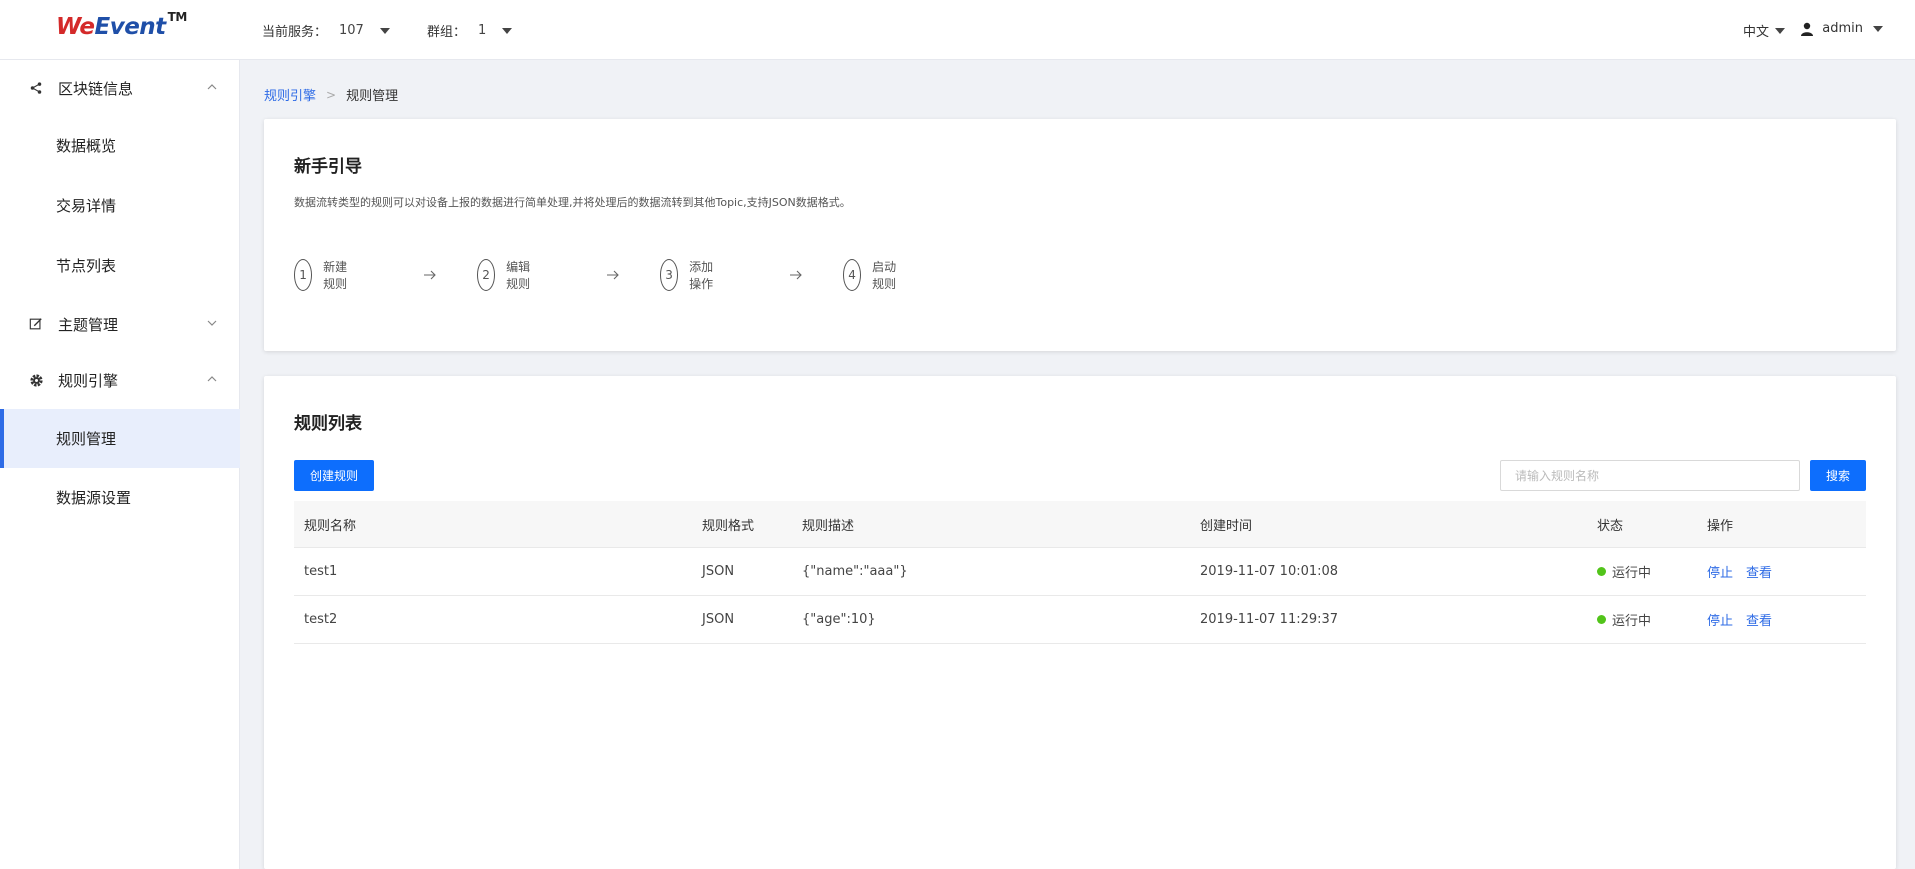 The width and height of the screenshot is (1915, 869). Describe the element at coordinates (1080, 524) in the screenshot. I see `table-header: 规则名称 规则格式 规则描述 创建时间 状态 操作` at that location.